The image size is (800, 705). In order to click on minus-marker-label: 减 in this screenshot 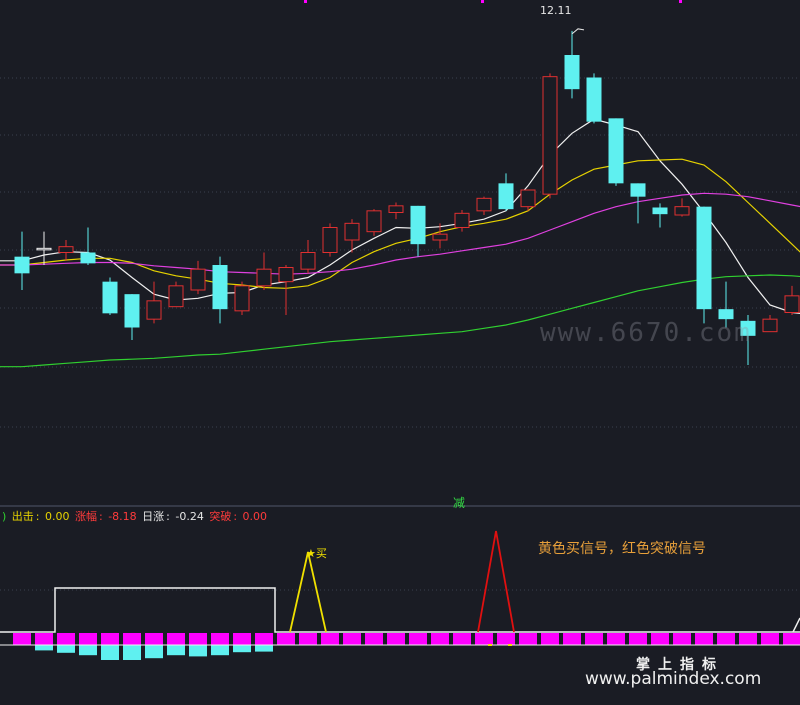, I will do `click(459, 503)`.